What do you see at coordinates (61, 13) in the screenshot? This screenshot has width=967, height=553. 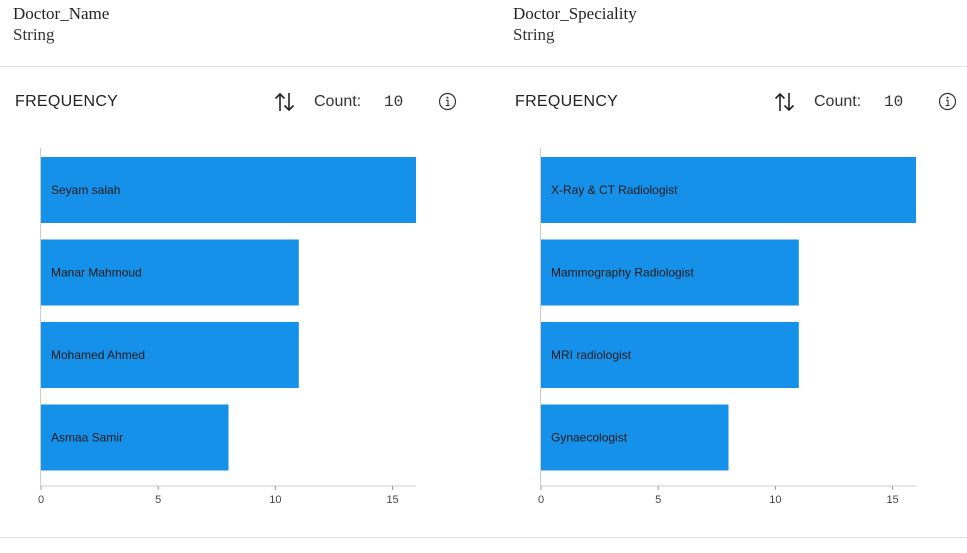 I see `column-name: Doctor_Name` at bounding box center [61, 13].